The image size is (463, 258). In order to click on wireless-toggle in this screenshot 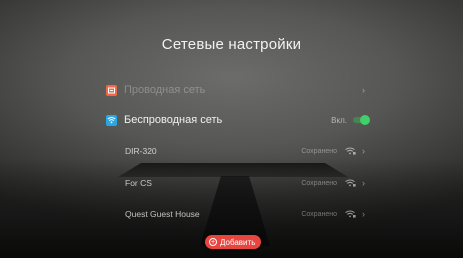, I will do `click(361, 120)`.